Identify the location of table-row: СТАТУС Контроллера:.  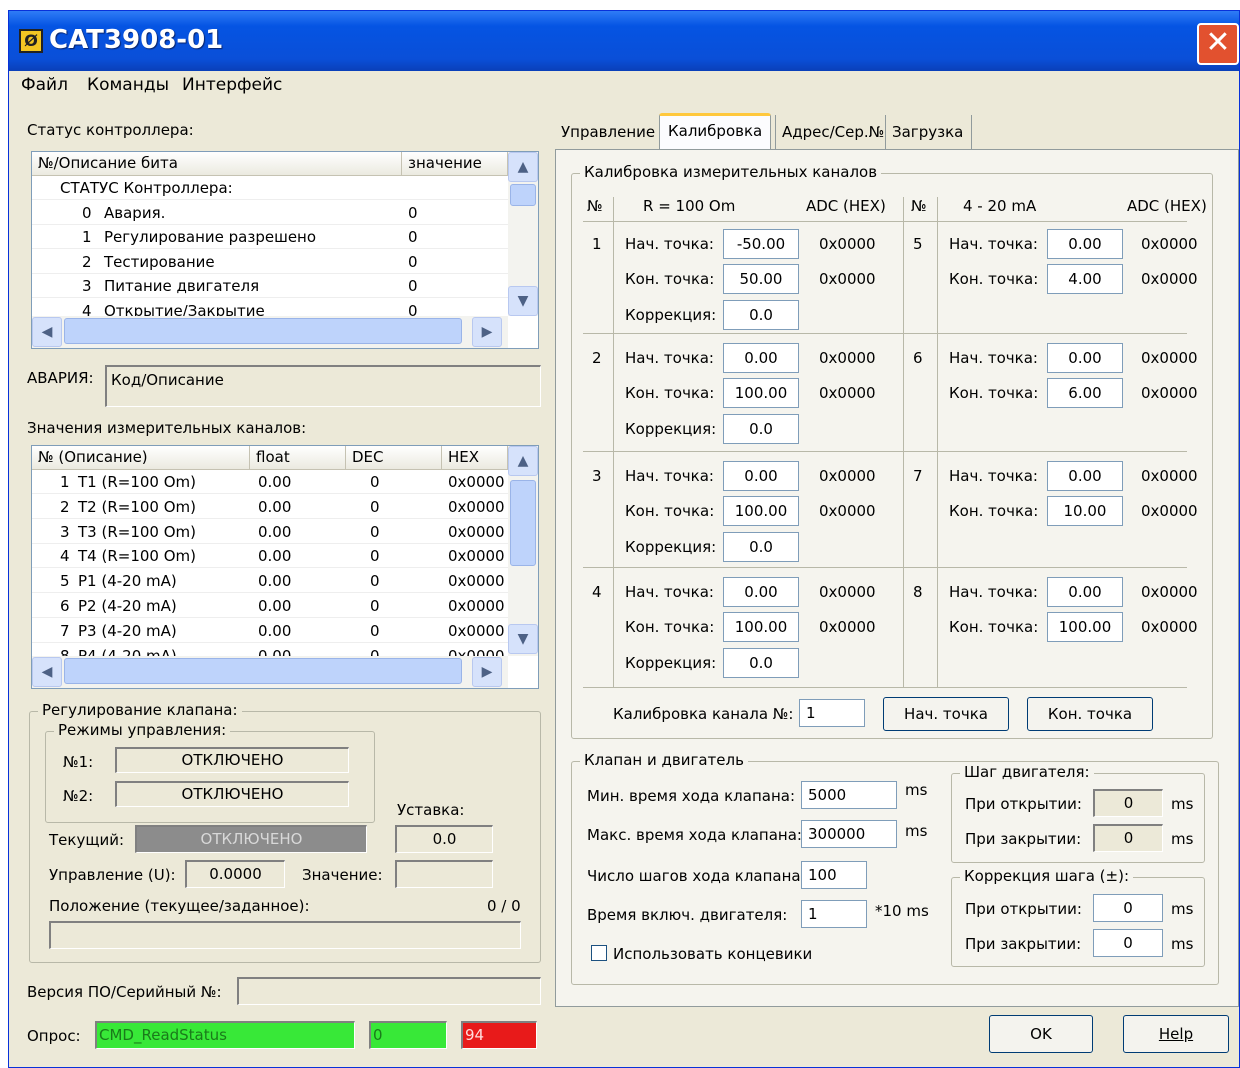
(270, 188).